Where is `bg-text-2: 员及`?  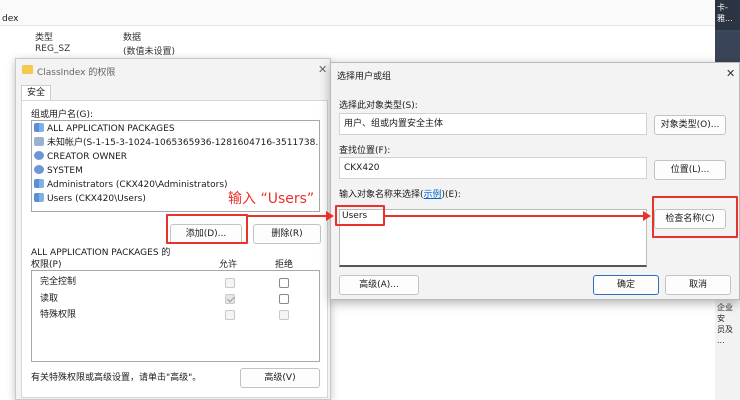
bg-text-2: 员及 is located at coordinates (725, 329).